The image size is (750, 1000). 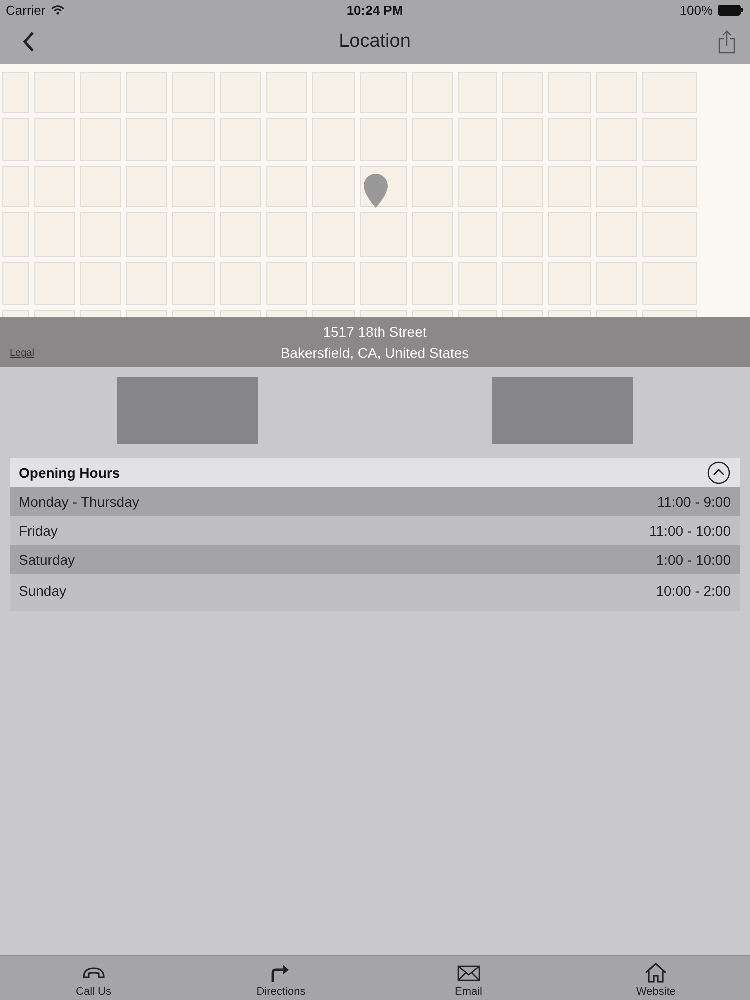 I want to click on battery-percent: 100%, so click(x=696, y=10).